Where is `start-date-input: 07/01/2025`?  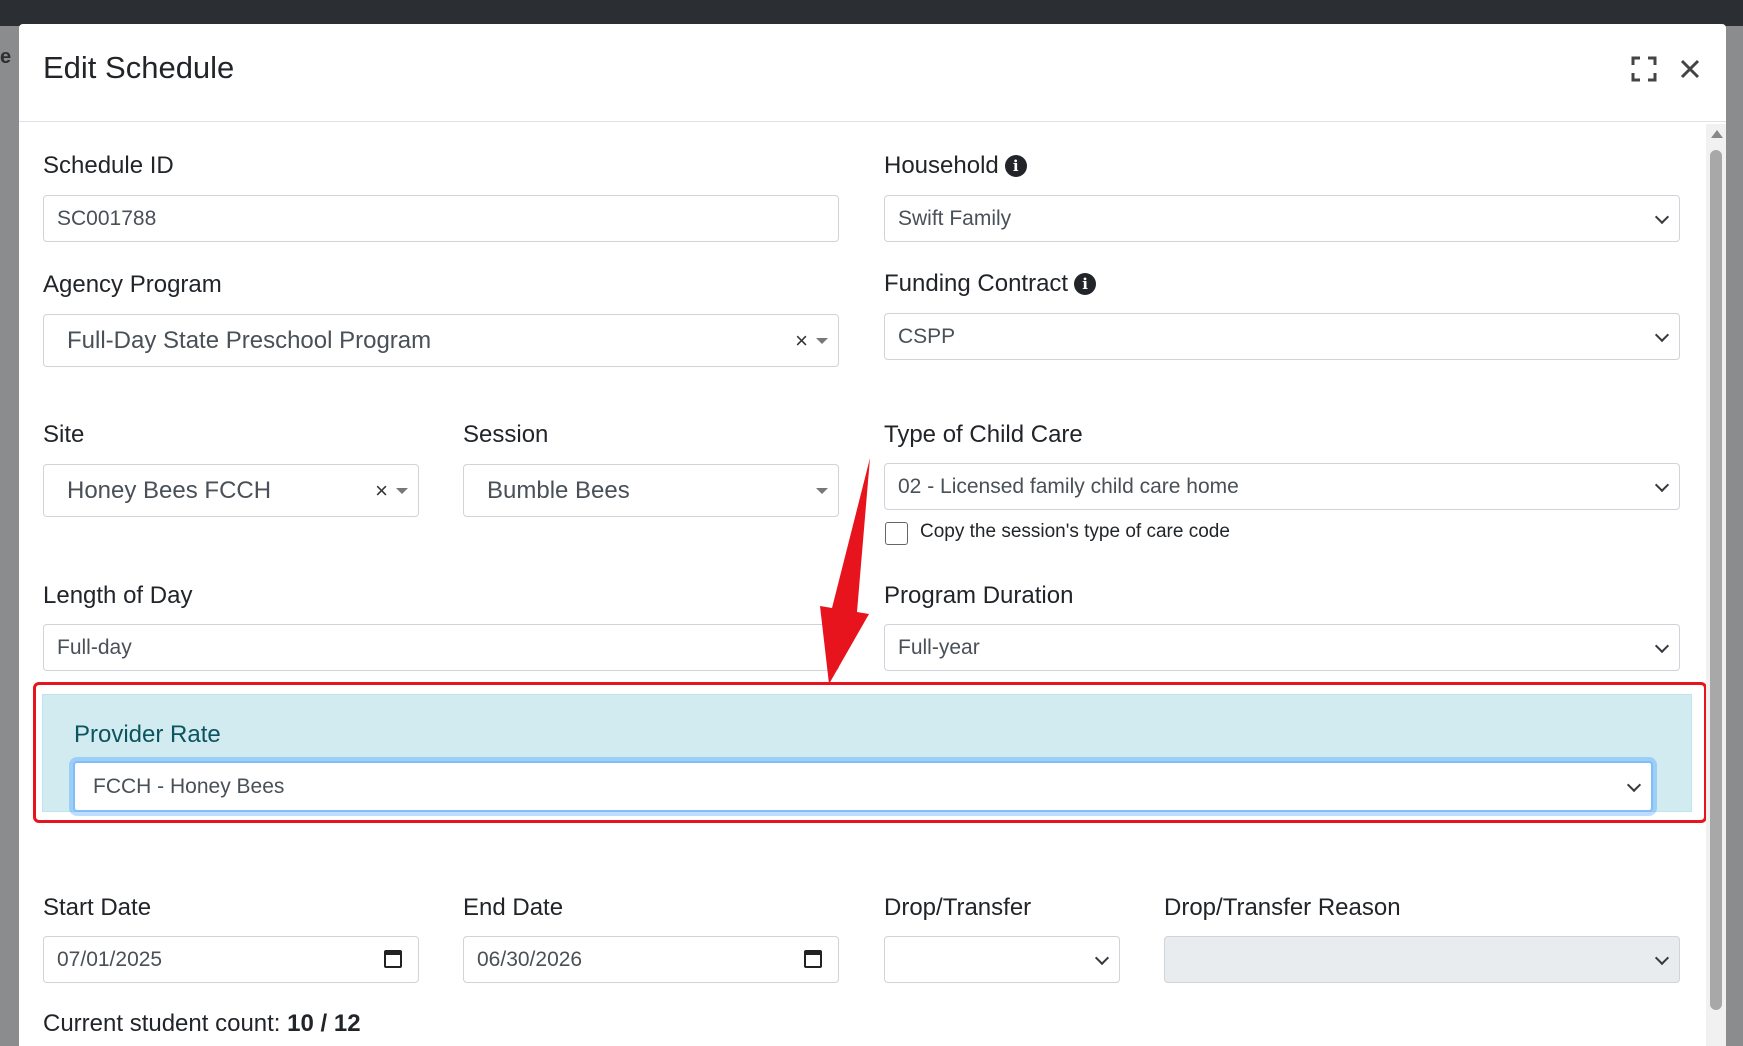
start-date-input: 07/01/2025 is located at coordinates (231, 959).